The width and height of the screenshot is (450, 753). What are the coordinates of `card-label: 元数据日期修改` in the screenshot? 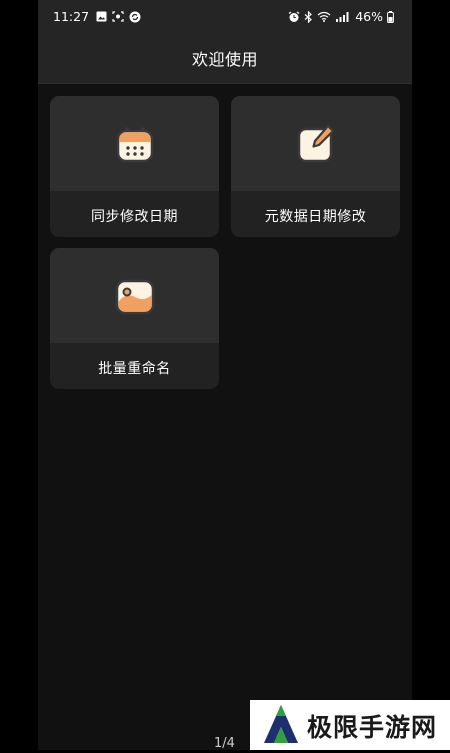 It's located at (315, 217).